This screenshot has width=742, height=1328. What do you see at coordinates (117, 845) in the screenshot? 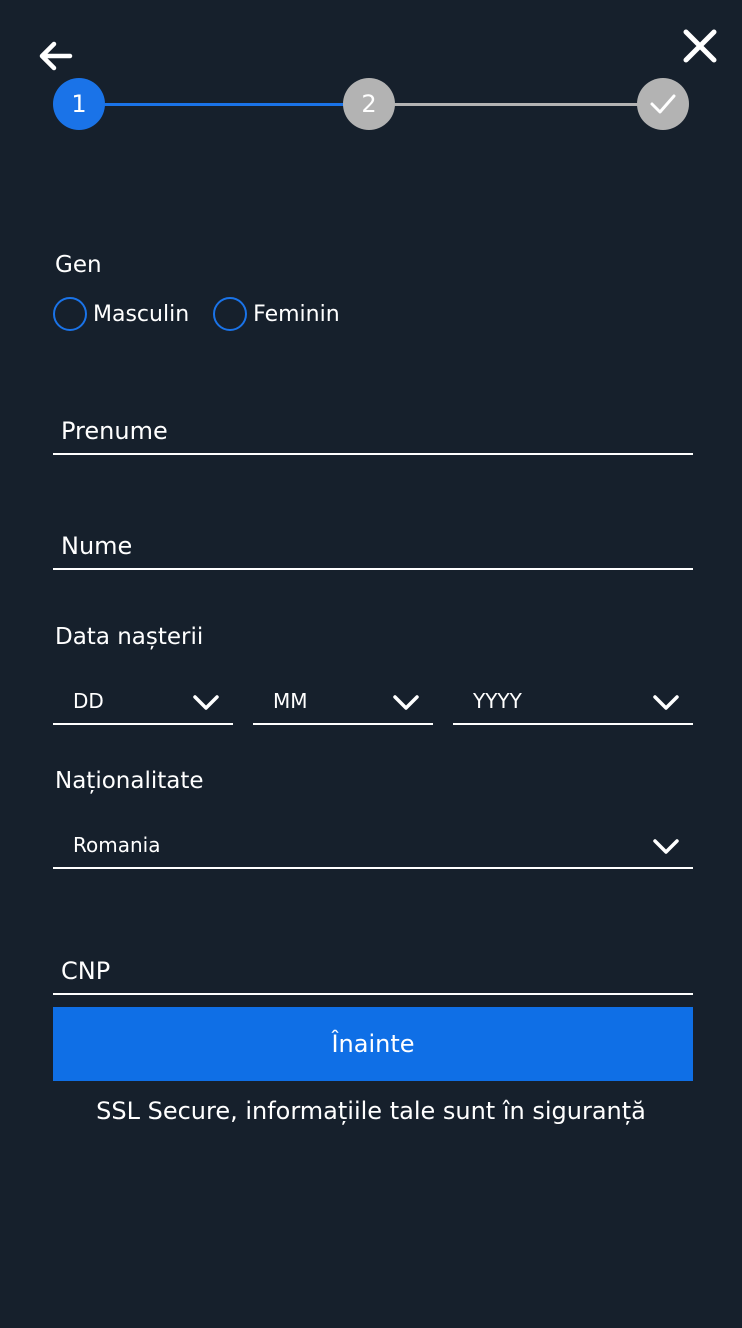
I see `nationality-value: Romania` at bounding box center [117, 845].